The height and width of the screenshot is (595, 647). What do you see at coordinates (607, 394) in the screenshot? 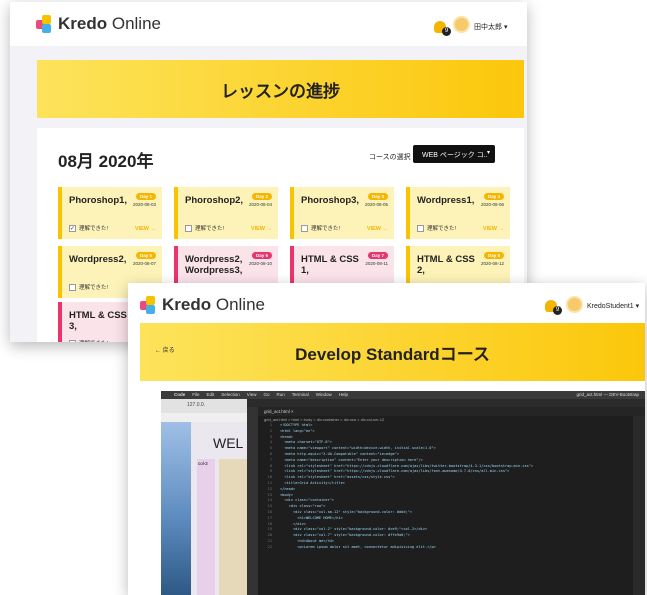
I see `window-title: grid_act.html — DEV-Bootstrap` at bounding box center [607, 394].